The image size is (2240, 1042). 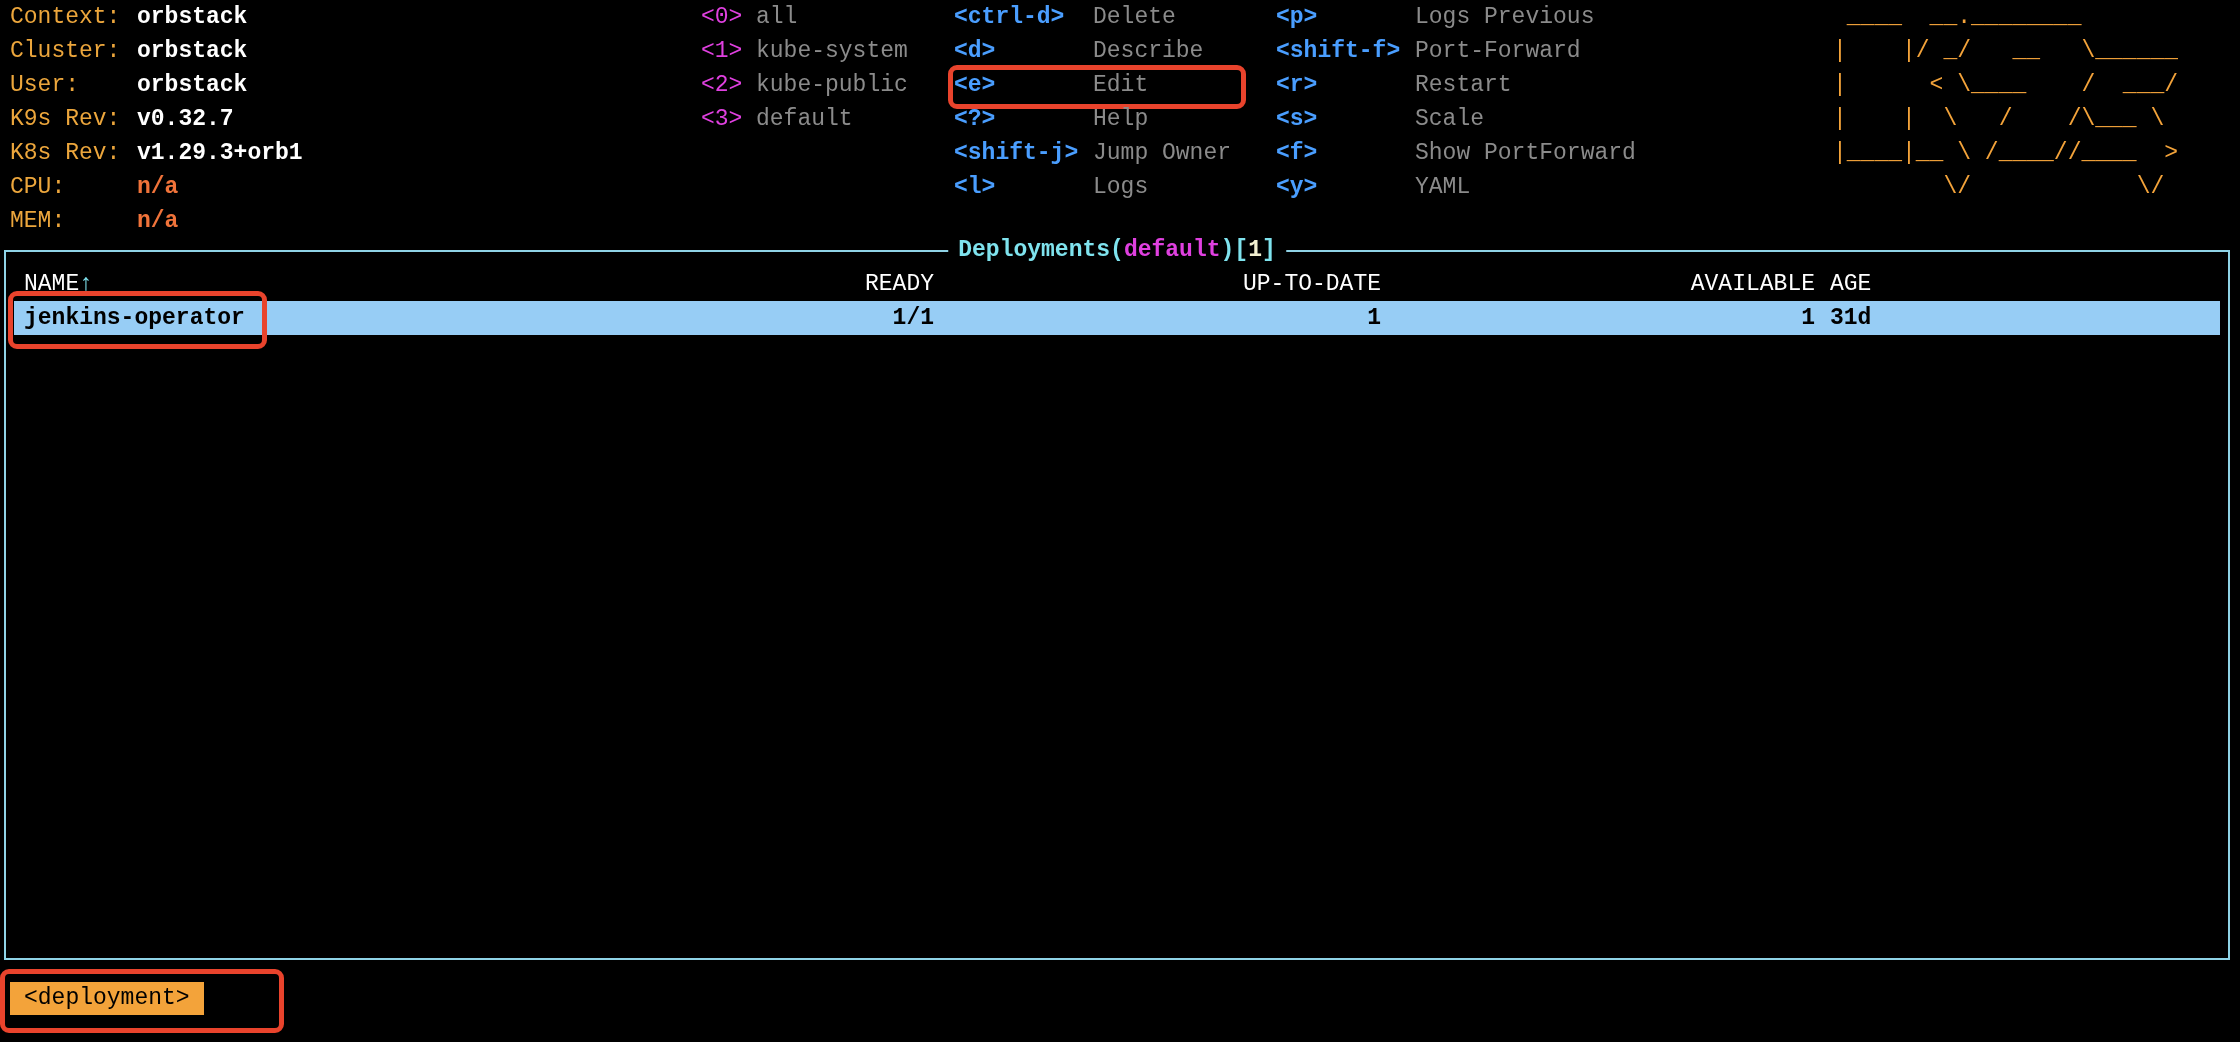 I want to click on namespace-label: kube-public, so click(x=832, y=85).